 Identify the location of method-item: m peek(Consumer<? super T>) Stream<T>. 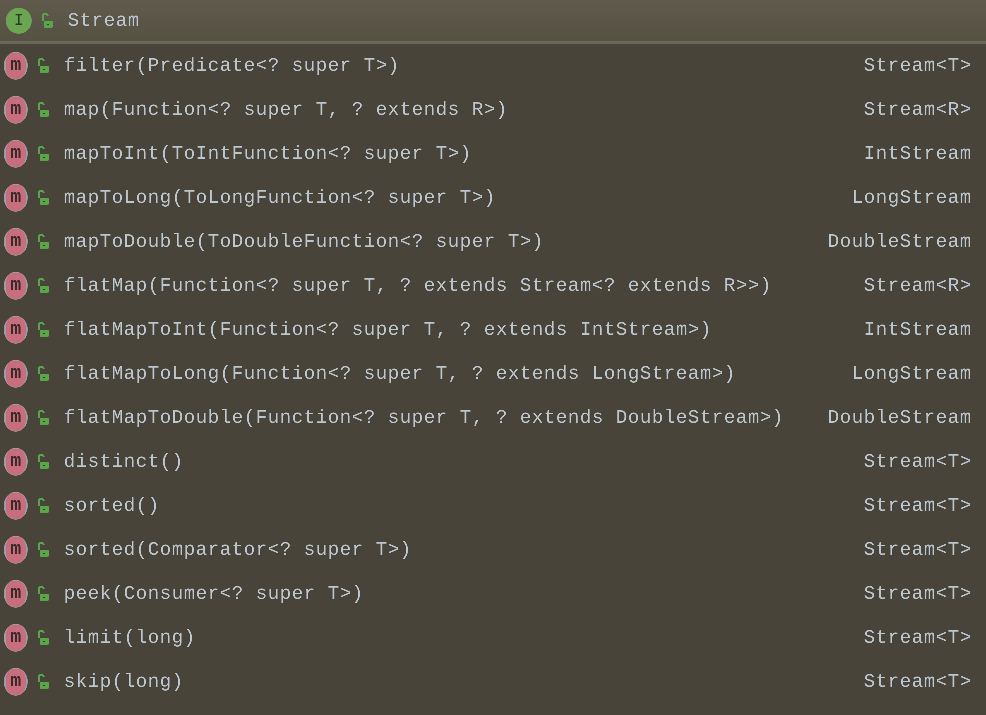
(493, 594).